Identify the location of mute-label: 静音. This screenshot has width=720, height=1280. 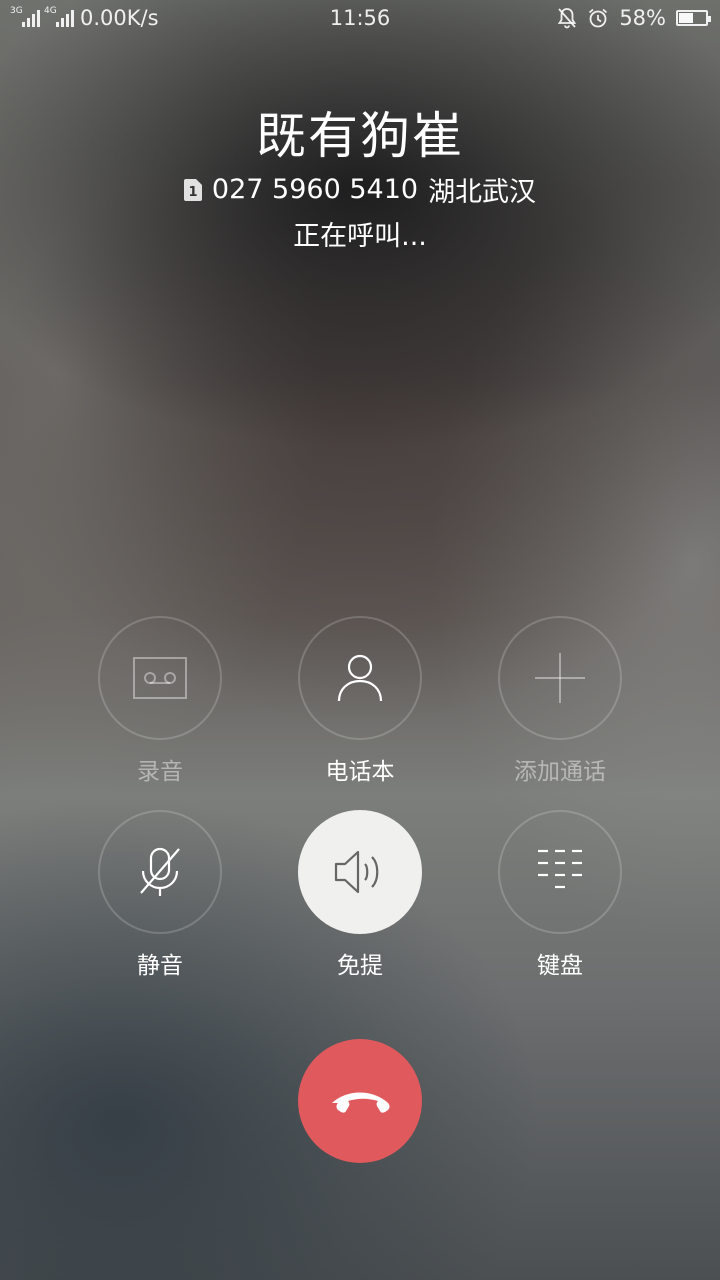
(160, 966).